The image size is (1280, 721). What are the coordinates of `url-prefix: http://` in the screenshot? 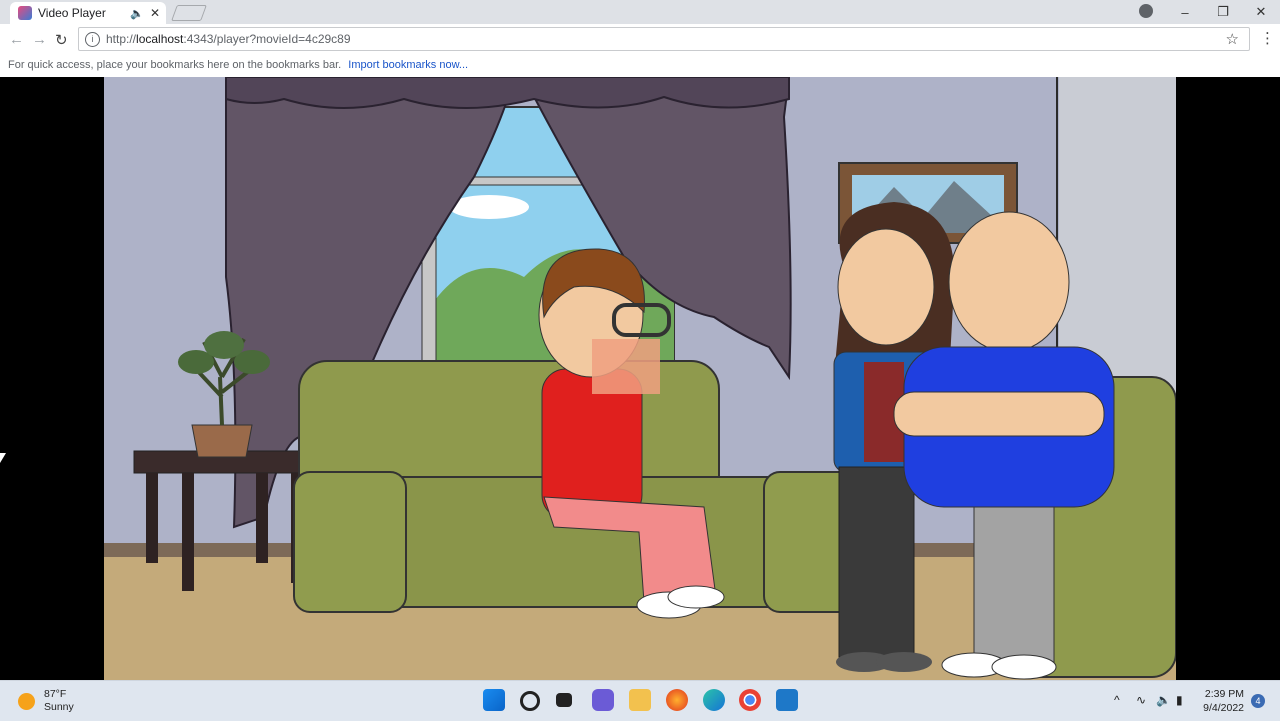 It's located at (121, 39).